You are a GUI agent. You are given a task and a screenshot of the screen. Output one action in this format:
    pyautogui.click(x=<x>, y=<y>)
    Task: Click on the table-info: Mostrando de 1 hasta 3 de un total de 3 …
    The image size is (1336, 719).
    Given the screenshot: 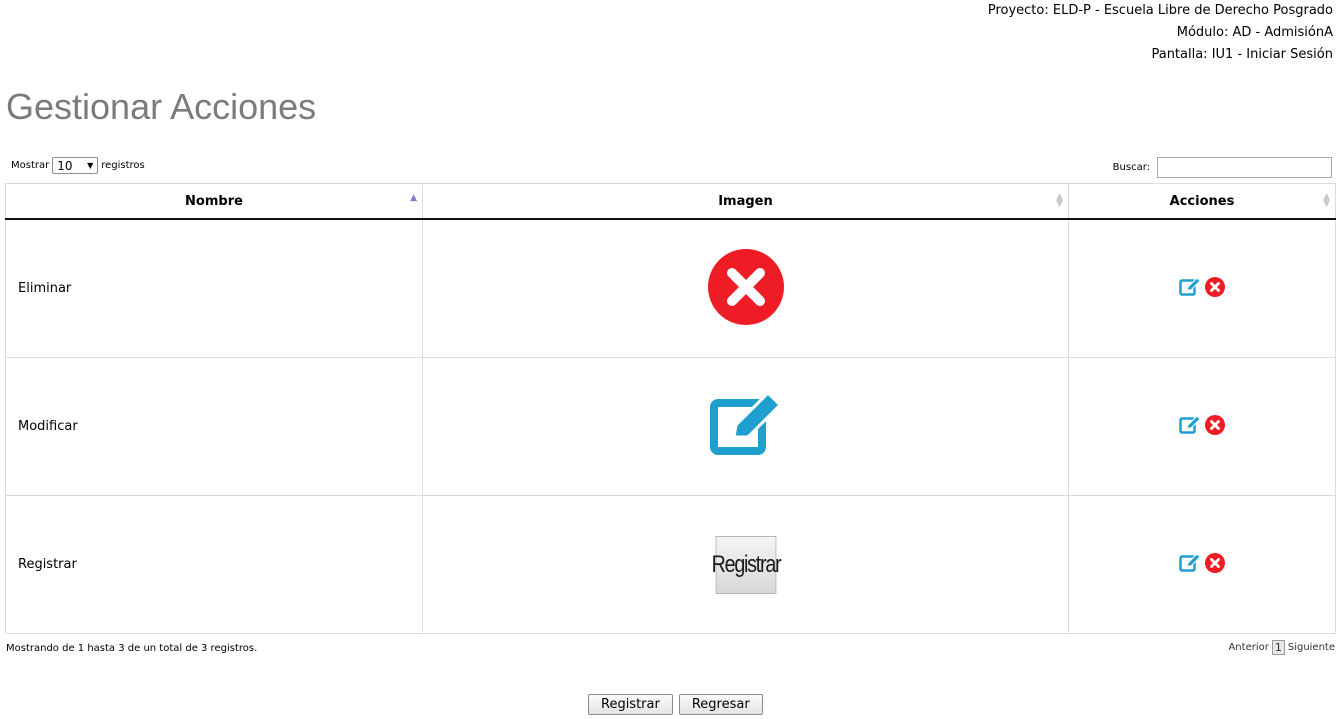 What is the action you would take?
    pyautogui.click(x=132, y=648)
    